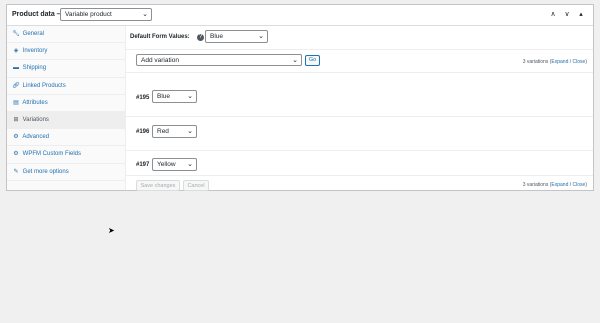 The width and height of the screenshot is (600, 323). Describe the element at coordinates (44, 85) in the screenshot. I see `tab-label: Linked Products` at that location.